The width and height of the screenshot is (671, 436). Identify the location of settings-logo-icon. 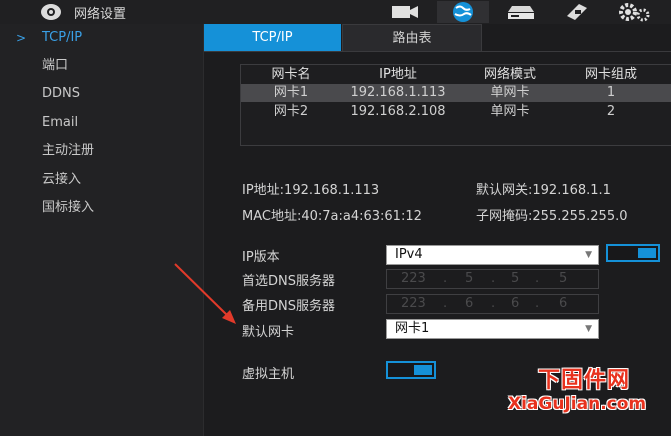
(51, 12).